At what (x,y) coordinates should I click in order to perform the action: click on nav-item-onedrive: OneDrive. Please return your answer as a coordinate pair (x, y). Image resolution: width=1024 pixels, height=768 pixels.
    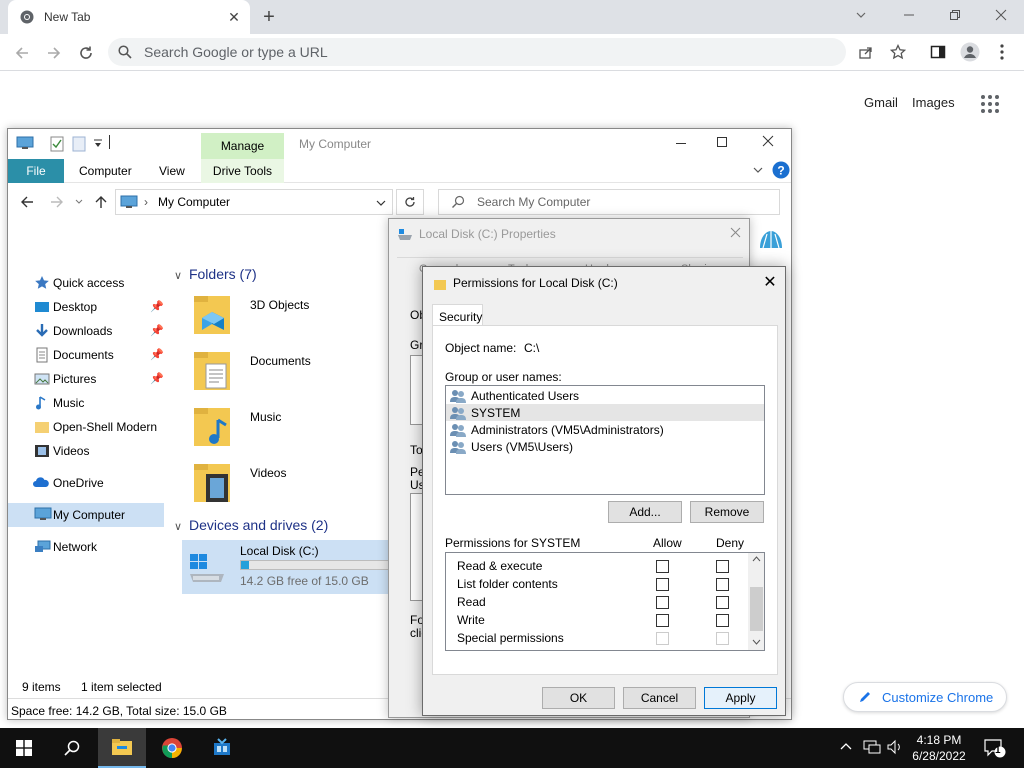
    Looking at the image, I should click on (91, 483).